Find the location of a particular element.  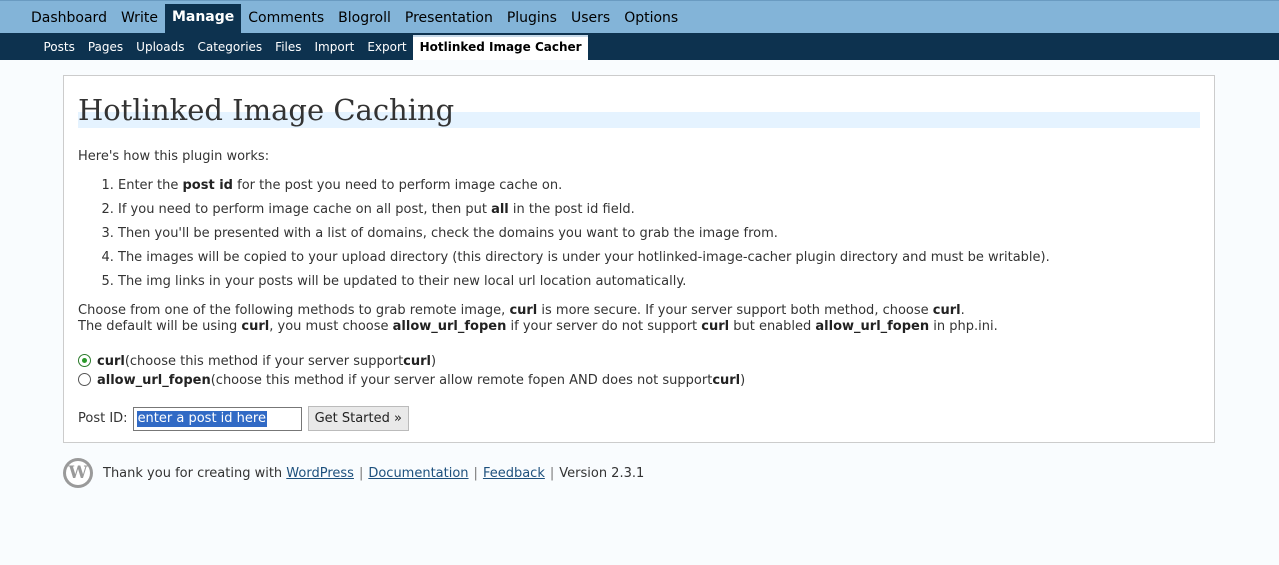

intro-text: Here's how this plugin works: is located at coordinates (174, 156).